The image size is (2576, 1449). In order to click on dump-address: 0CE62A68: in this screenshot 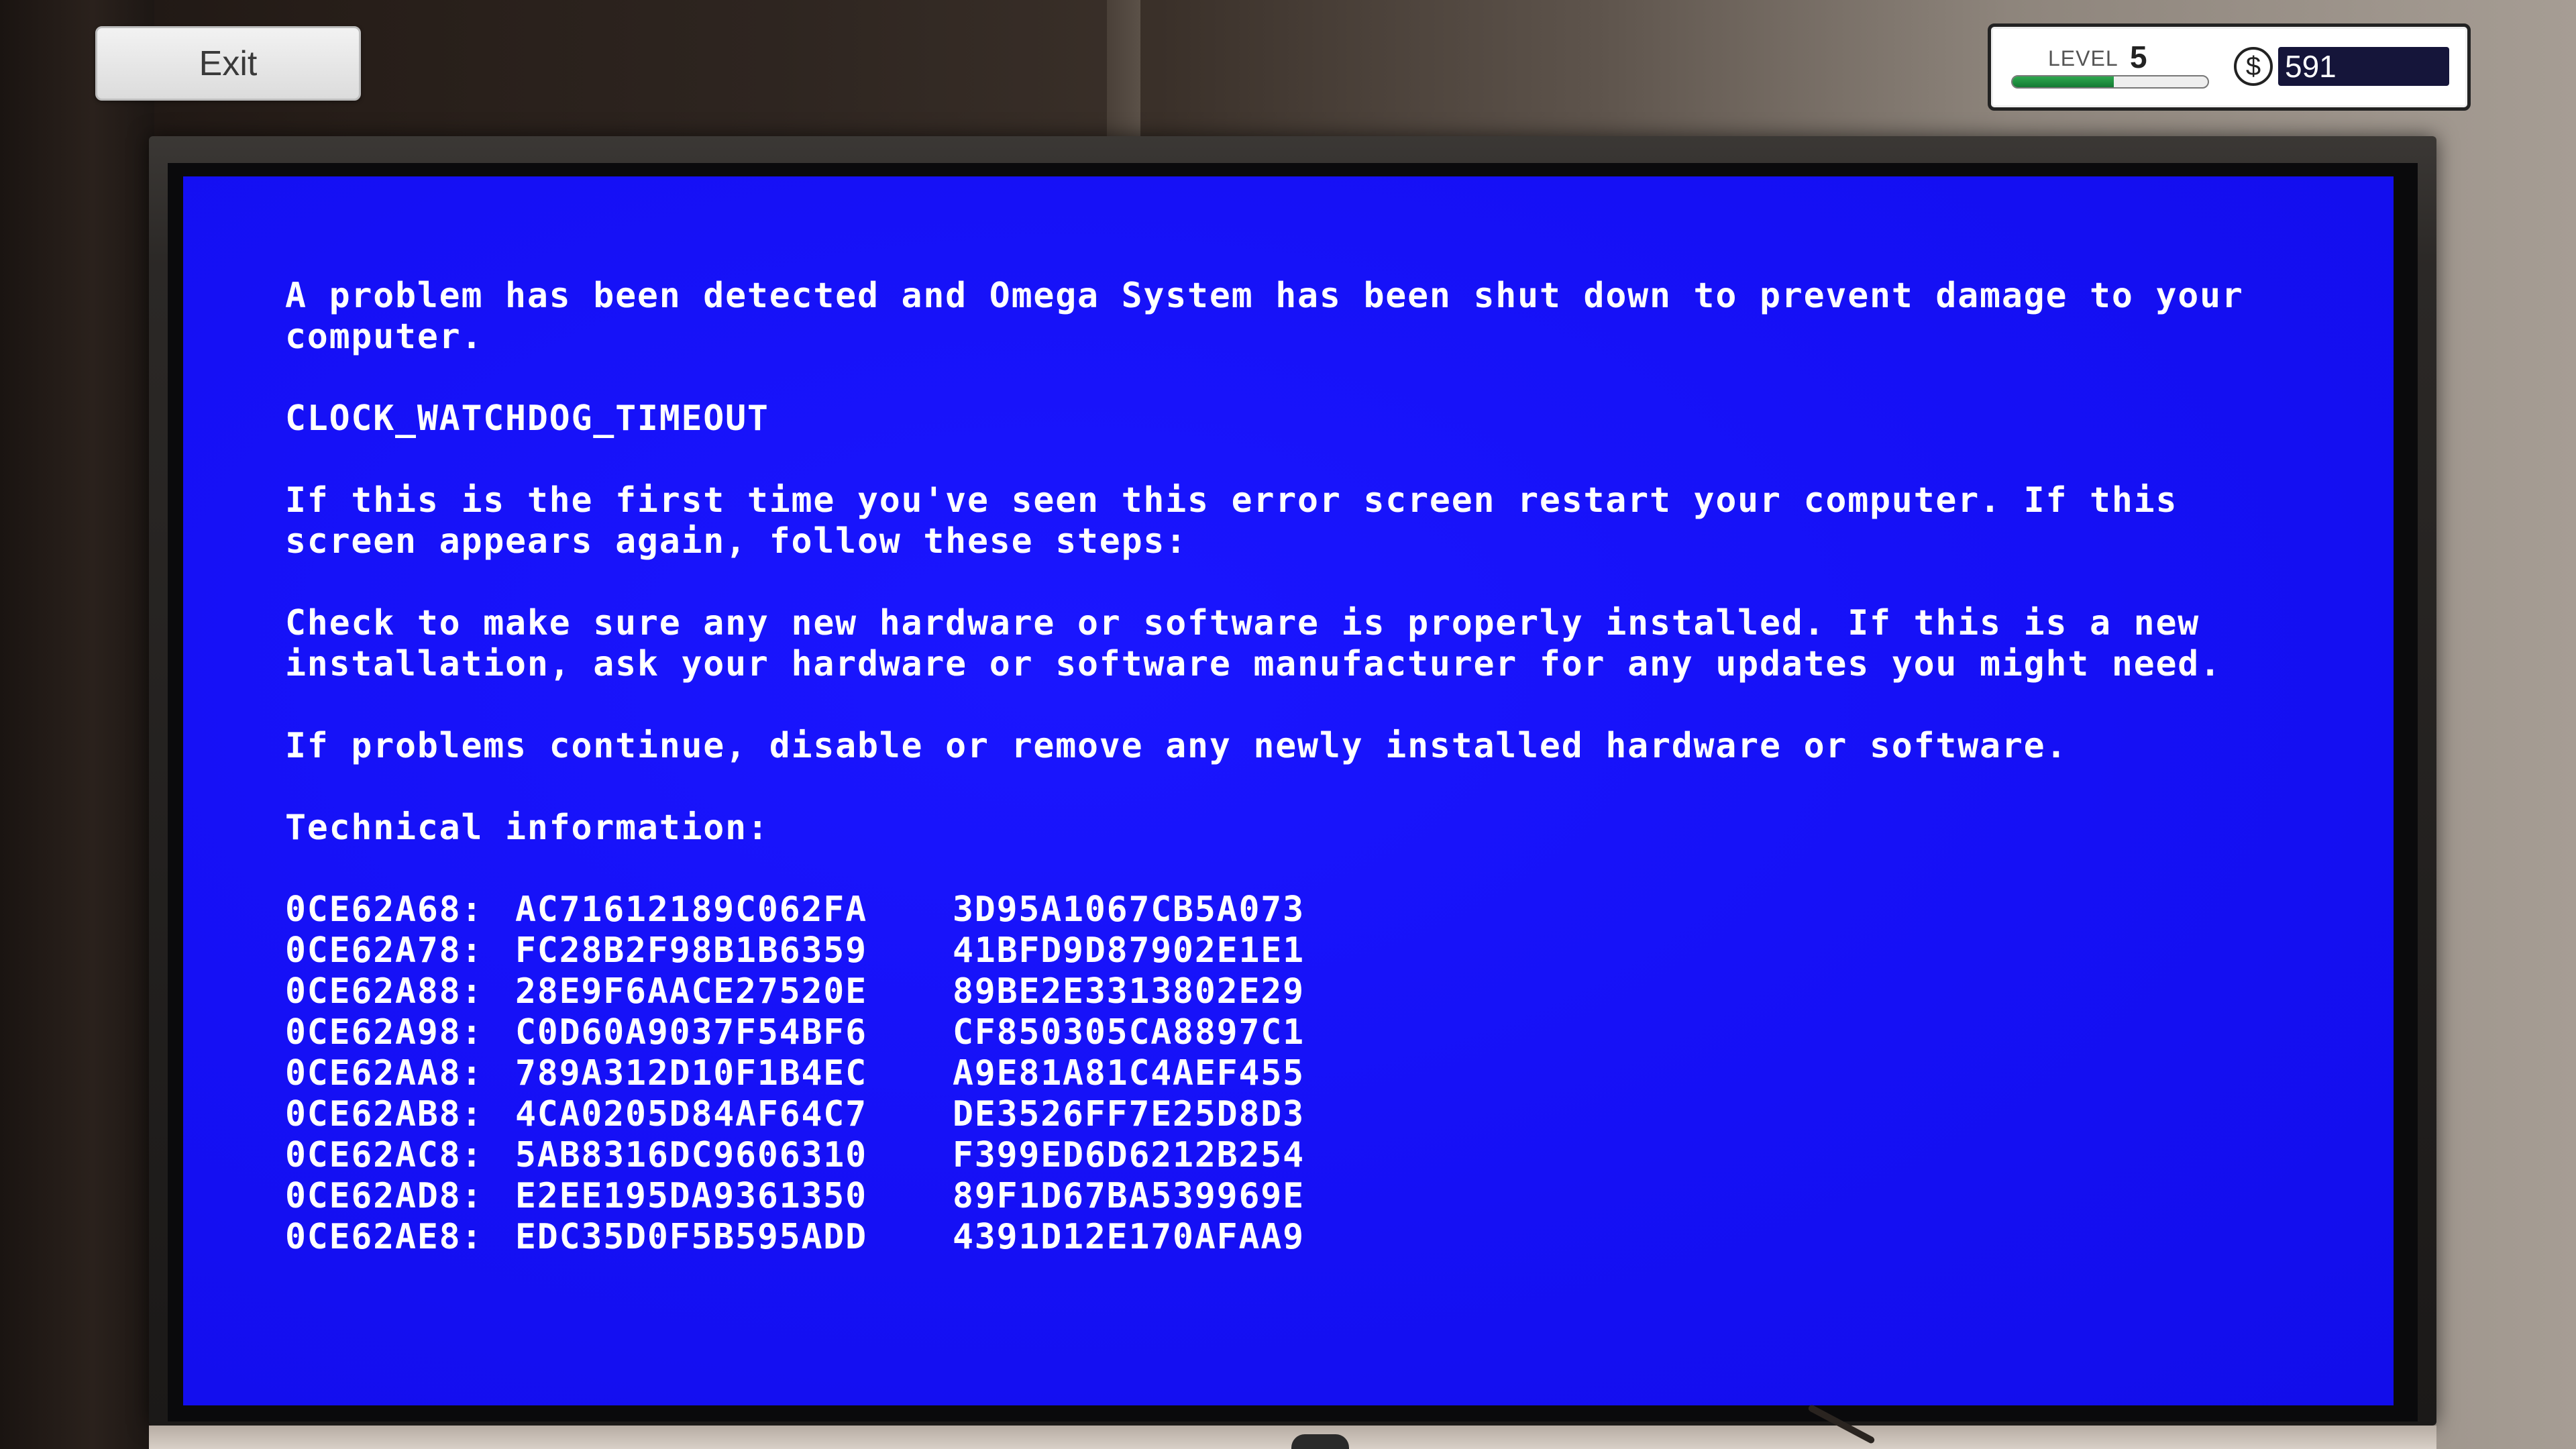, I will do `click(384, 910)`.